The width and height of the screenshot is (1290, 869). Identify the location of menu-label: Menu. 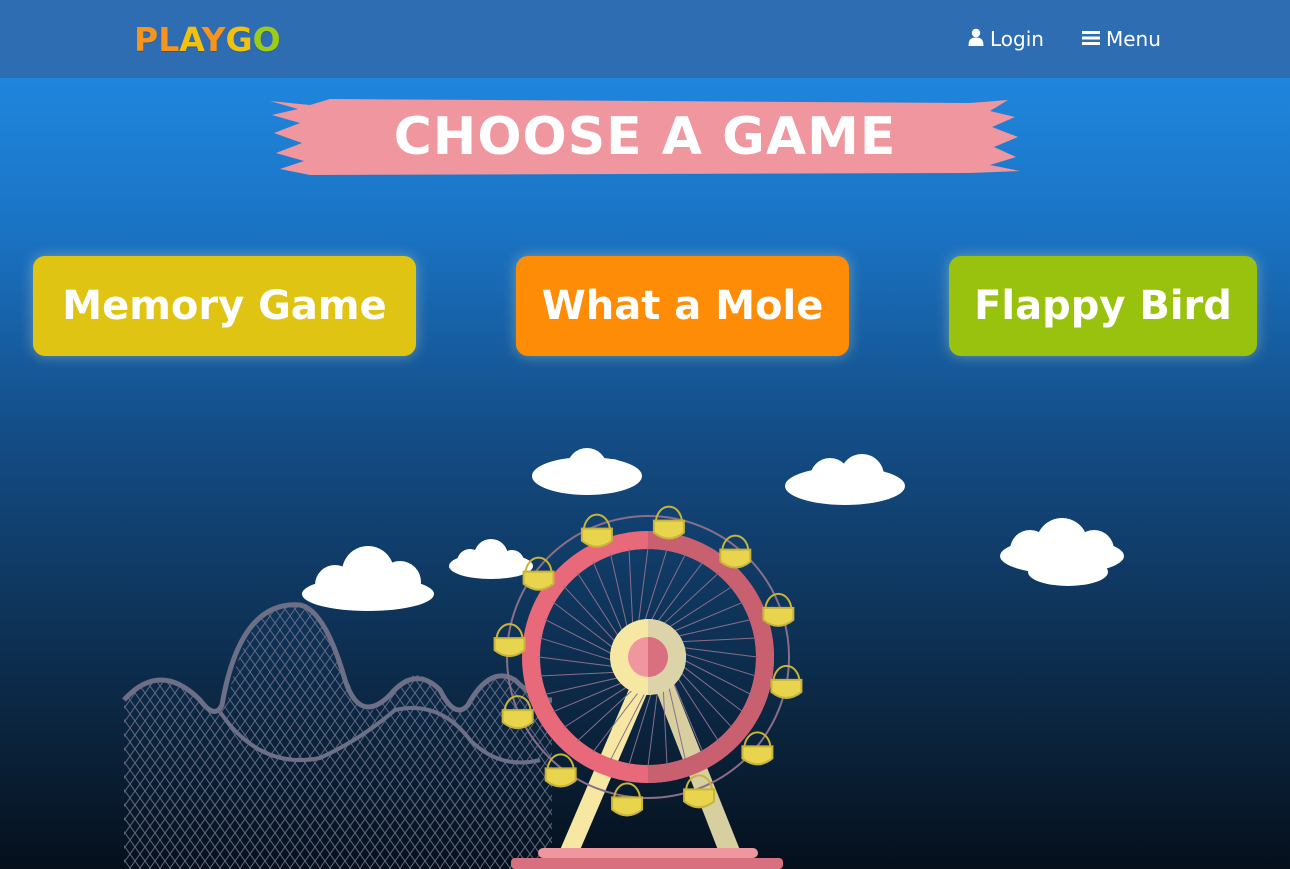
(1133, 39).